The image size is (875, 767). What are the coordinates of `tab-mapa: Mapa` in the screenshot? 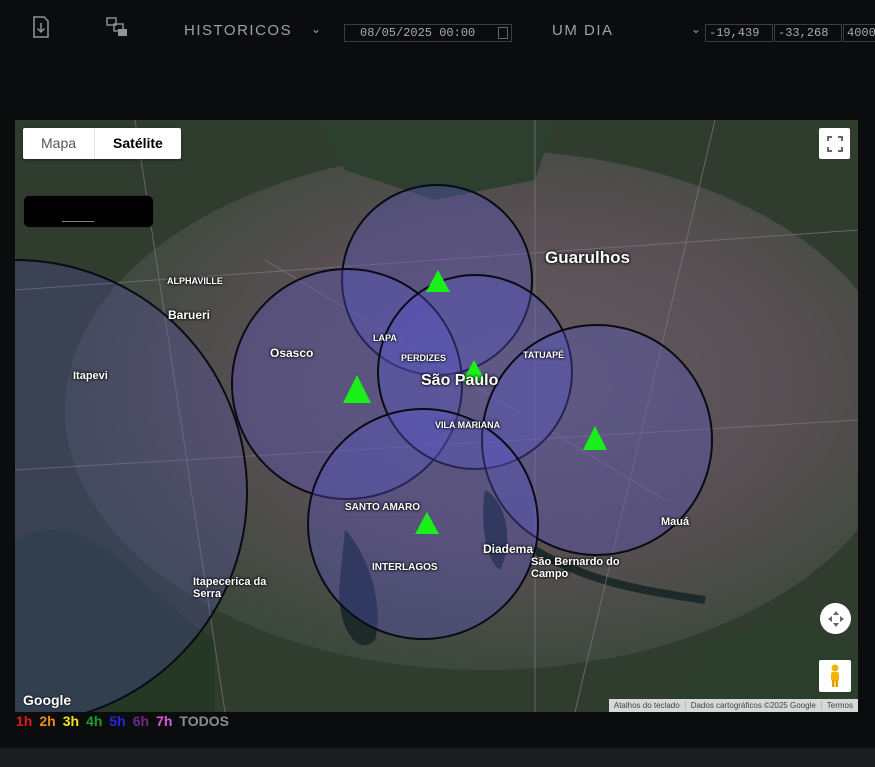 It's located at (58, 143).